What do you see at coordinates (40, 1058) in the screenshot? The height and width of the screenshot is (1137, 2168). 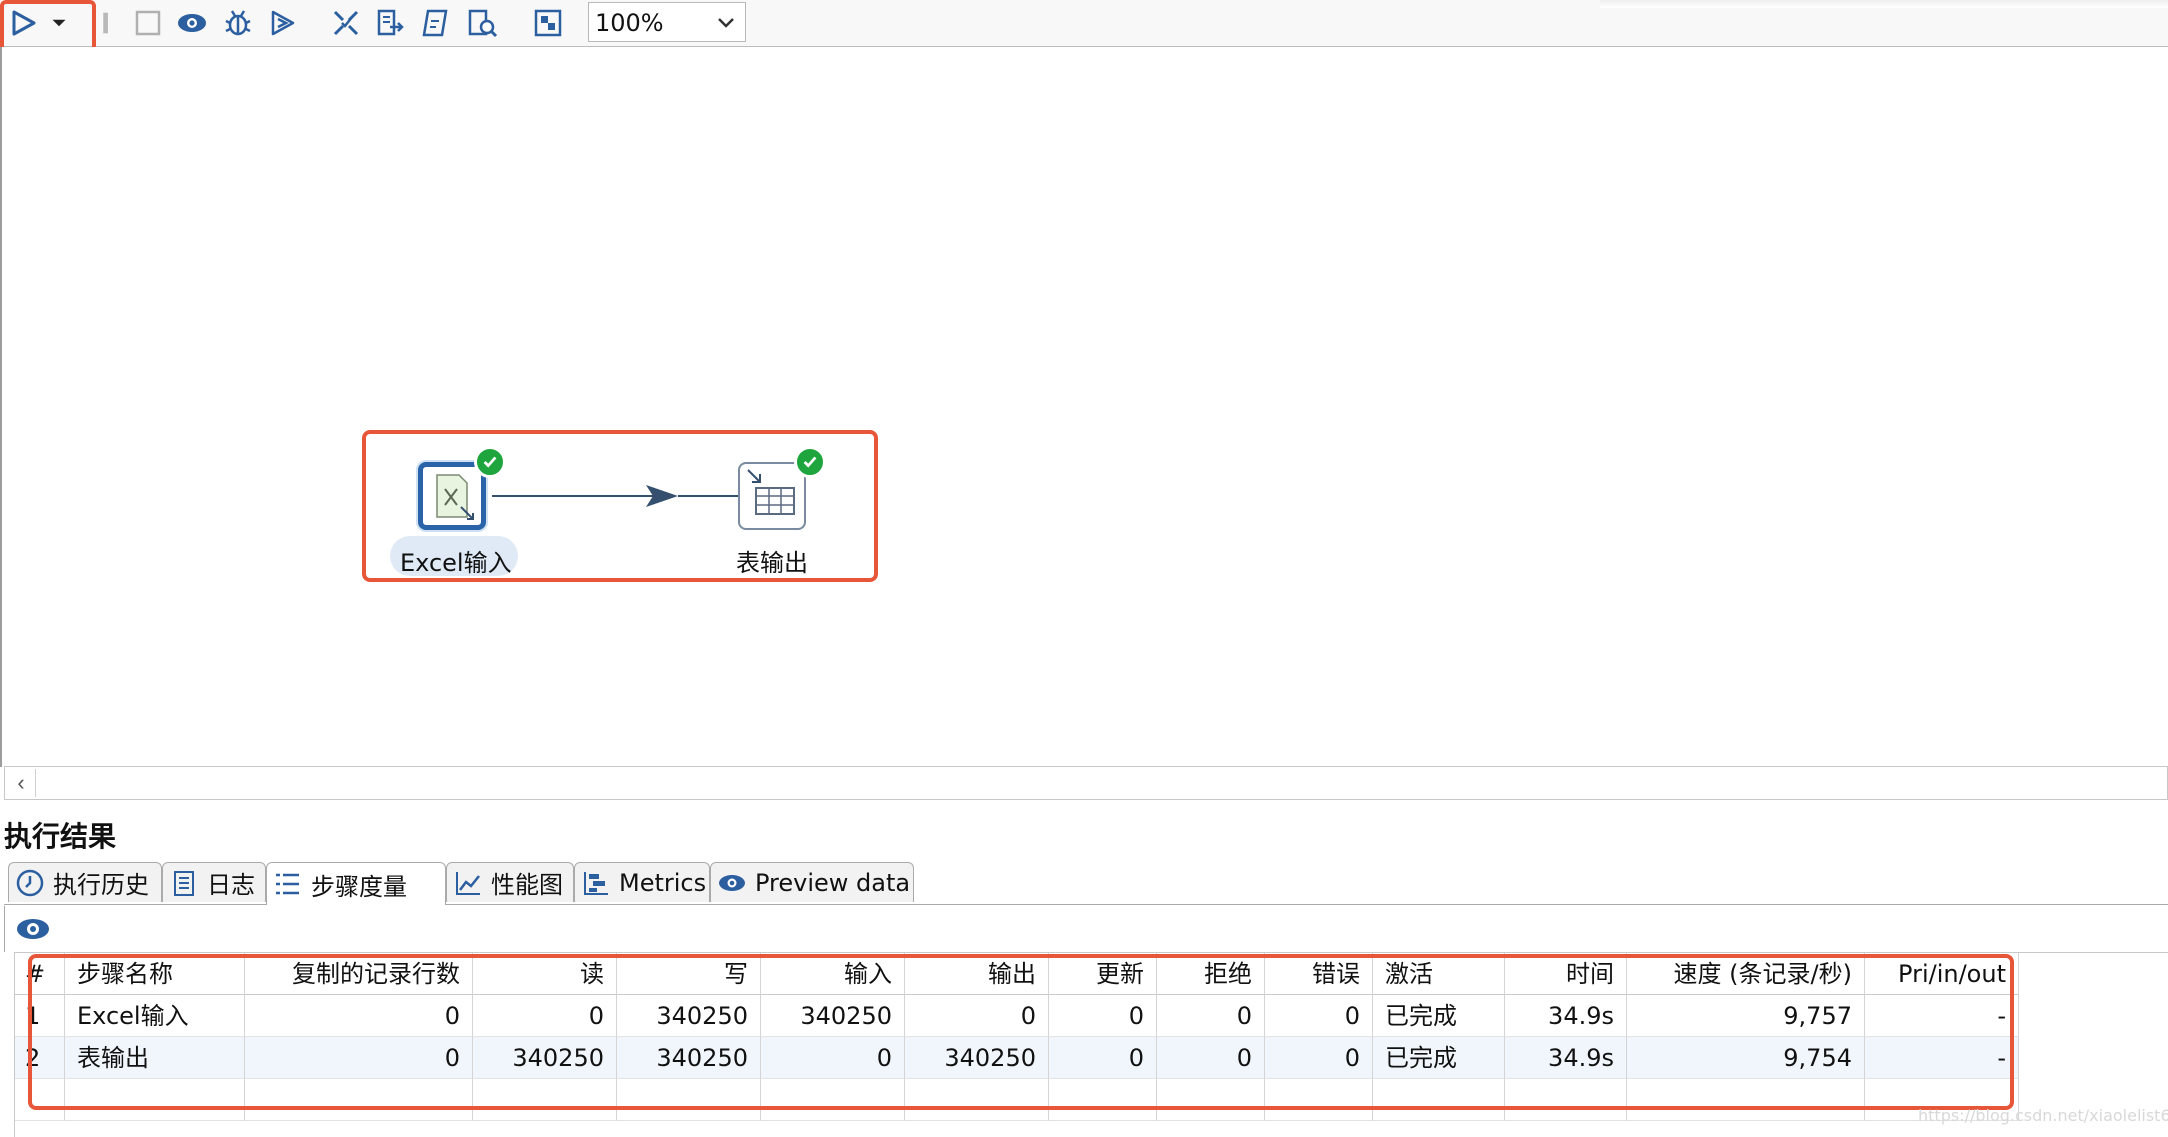 I see `table-cell: 2` at bounding box center [40, 1058].